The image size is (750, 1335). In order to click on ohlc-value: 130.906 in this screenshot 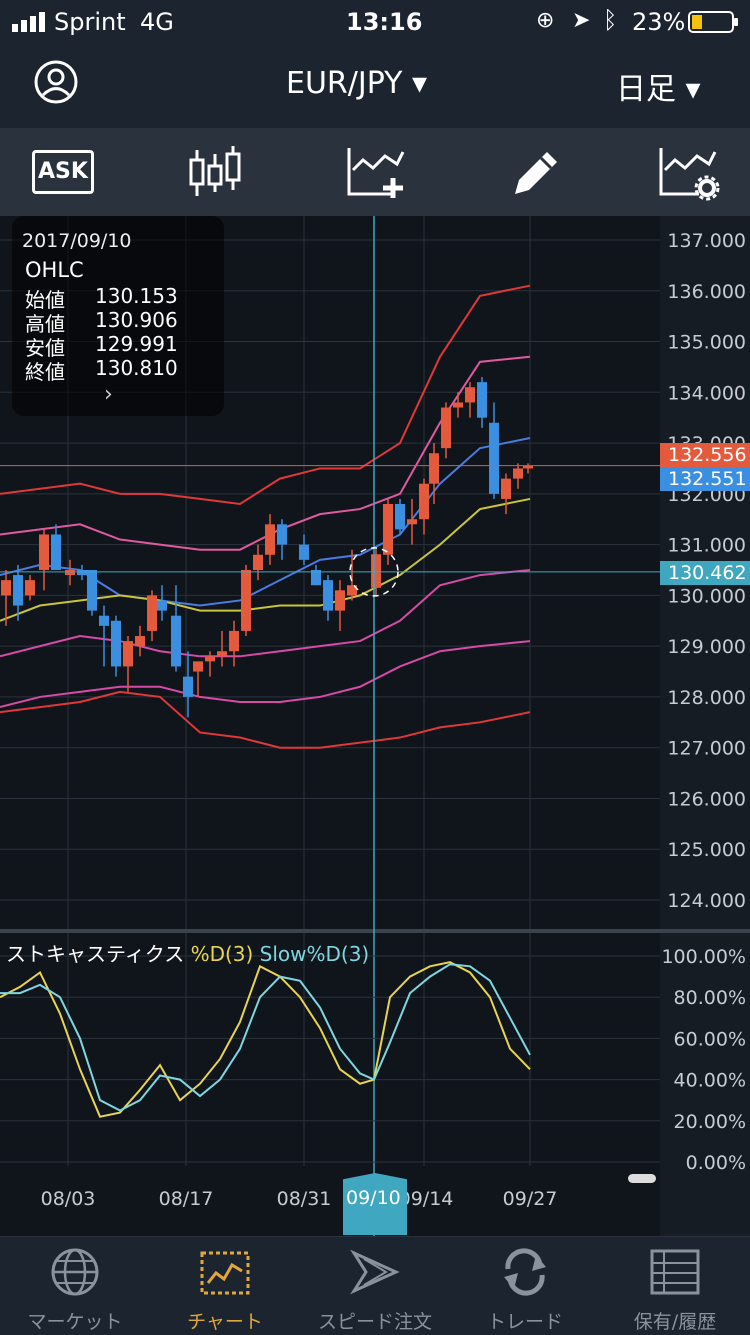, I will do `click(136, 320)`.